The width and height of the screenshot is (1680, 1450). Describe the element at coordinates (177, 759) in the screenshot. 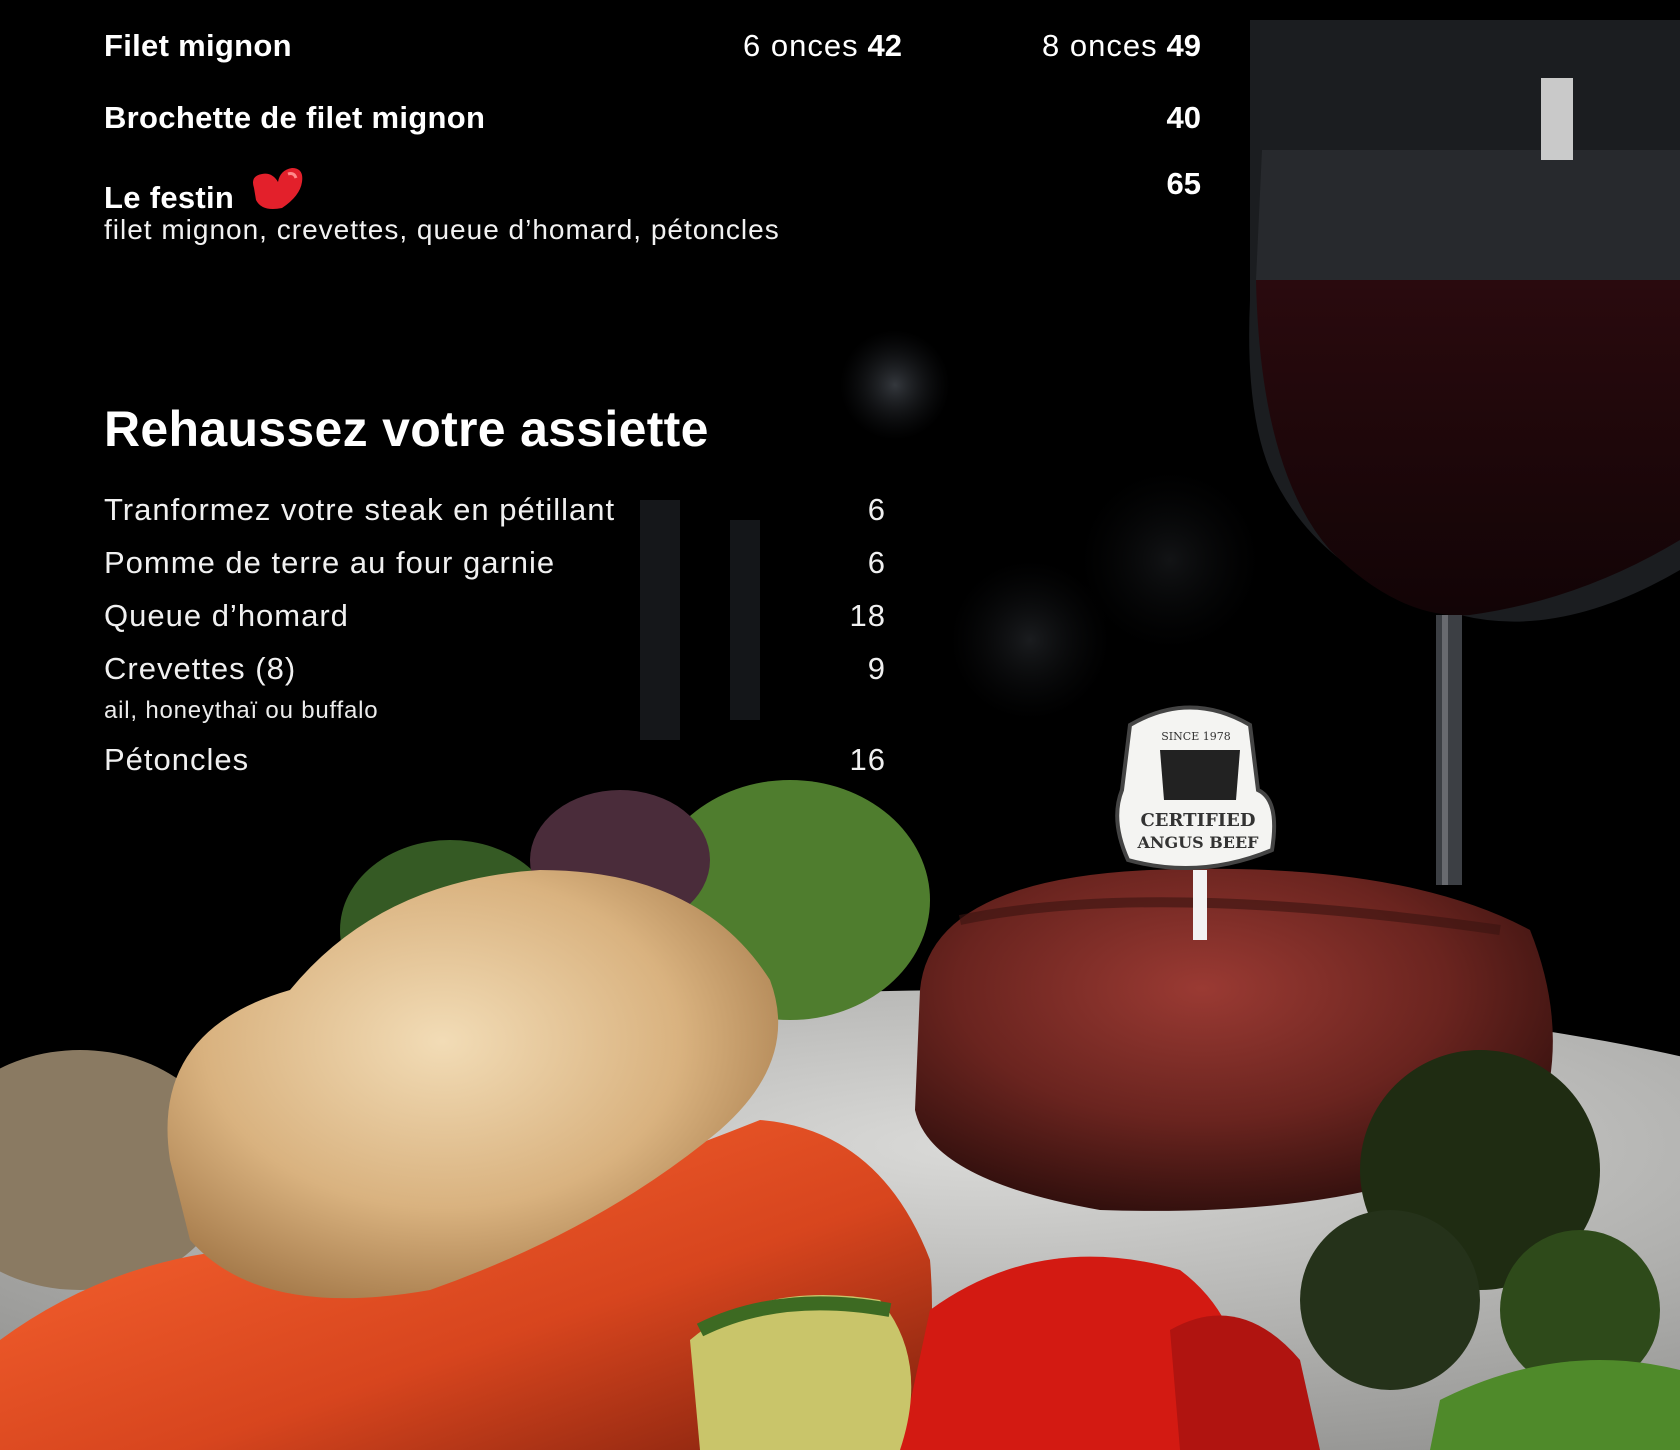

I see `addon-name: Pétoncles` at that location.